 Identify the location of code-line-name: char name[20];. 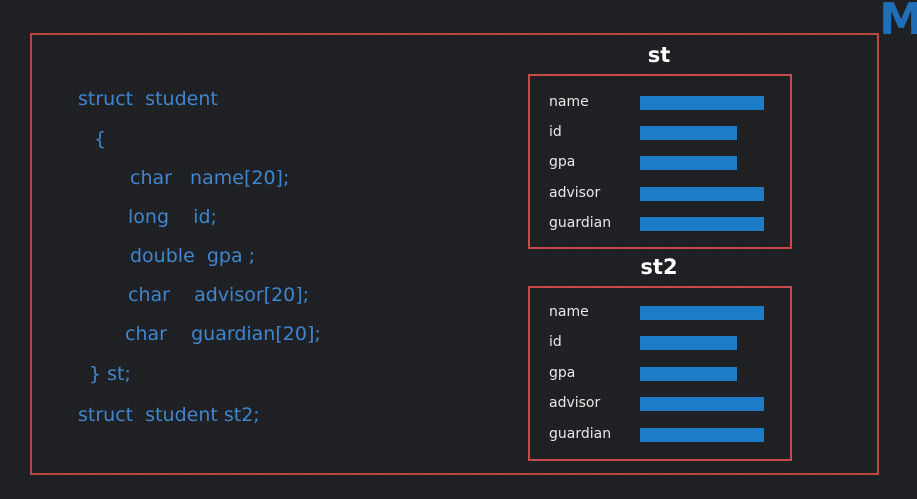
(210, 178).